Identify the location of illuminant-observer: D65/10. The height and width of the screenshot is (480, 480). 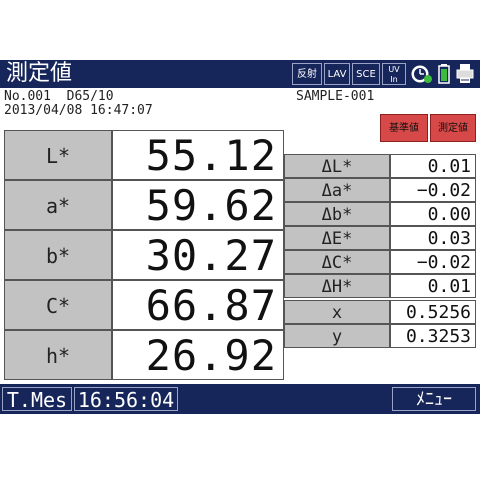
(90, 96).